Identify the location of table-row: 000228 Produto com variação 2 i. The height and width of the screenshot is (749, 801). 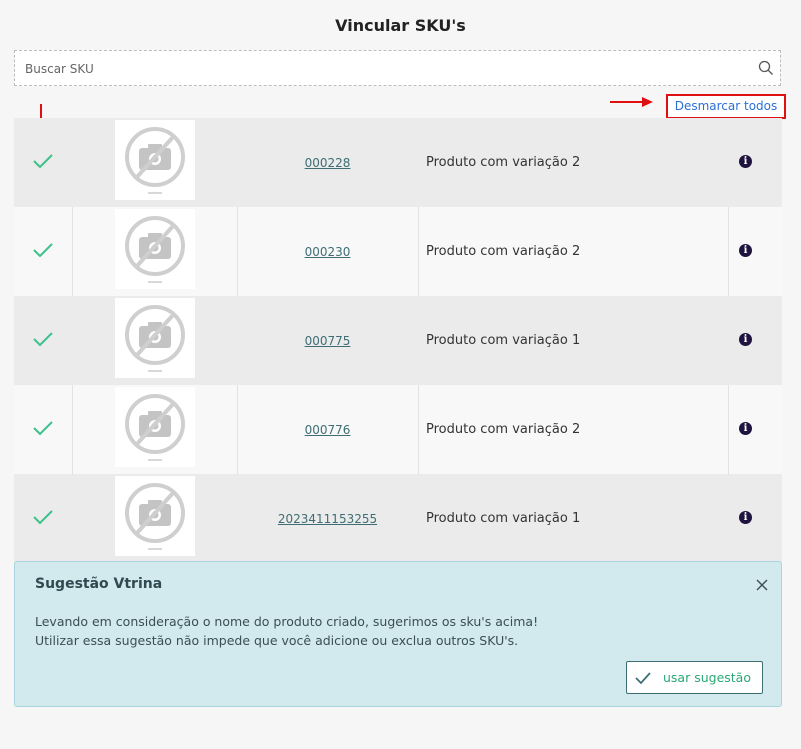
(398, 162).